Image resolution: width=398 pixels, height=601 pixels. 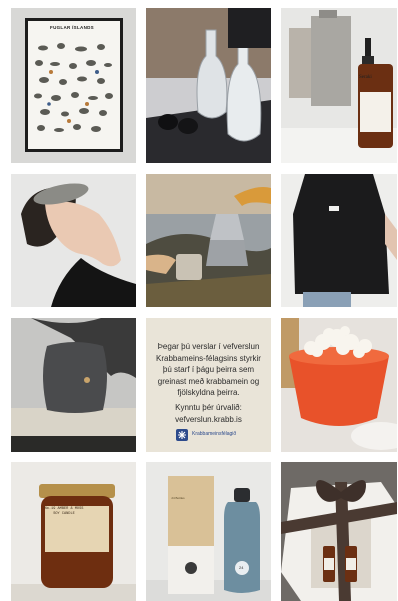 I want to click on 24bottles-image, so click(x=208, y=531).